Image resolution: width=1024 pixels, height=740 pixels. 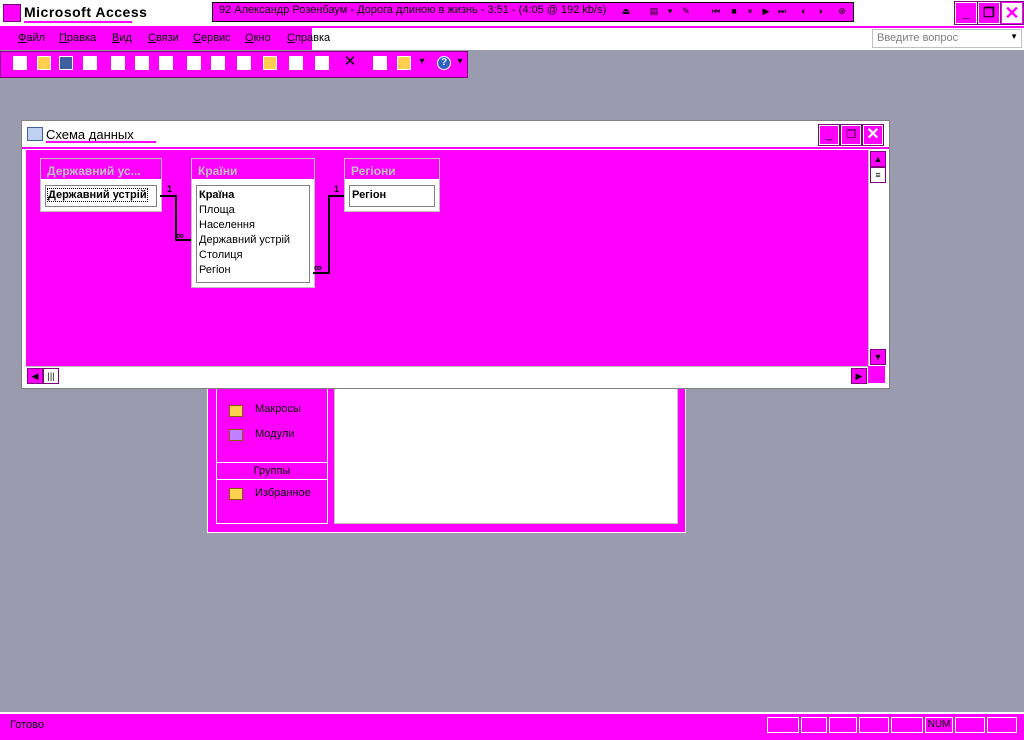 I want to click on menu-window: Окно, so click(x=258, y=38).